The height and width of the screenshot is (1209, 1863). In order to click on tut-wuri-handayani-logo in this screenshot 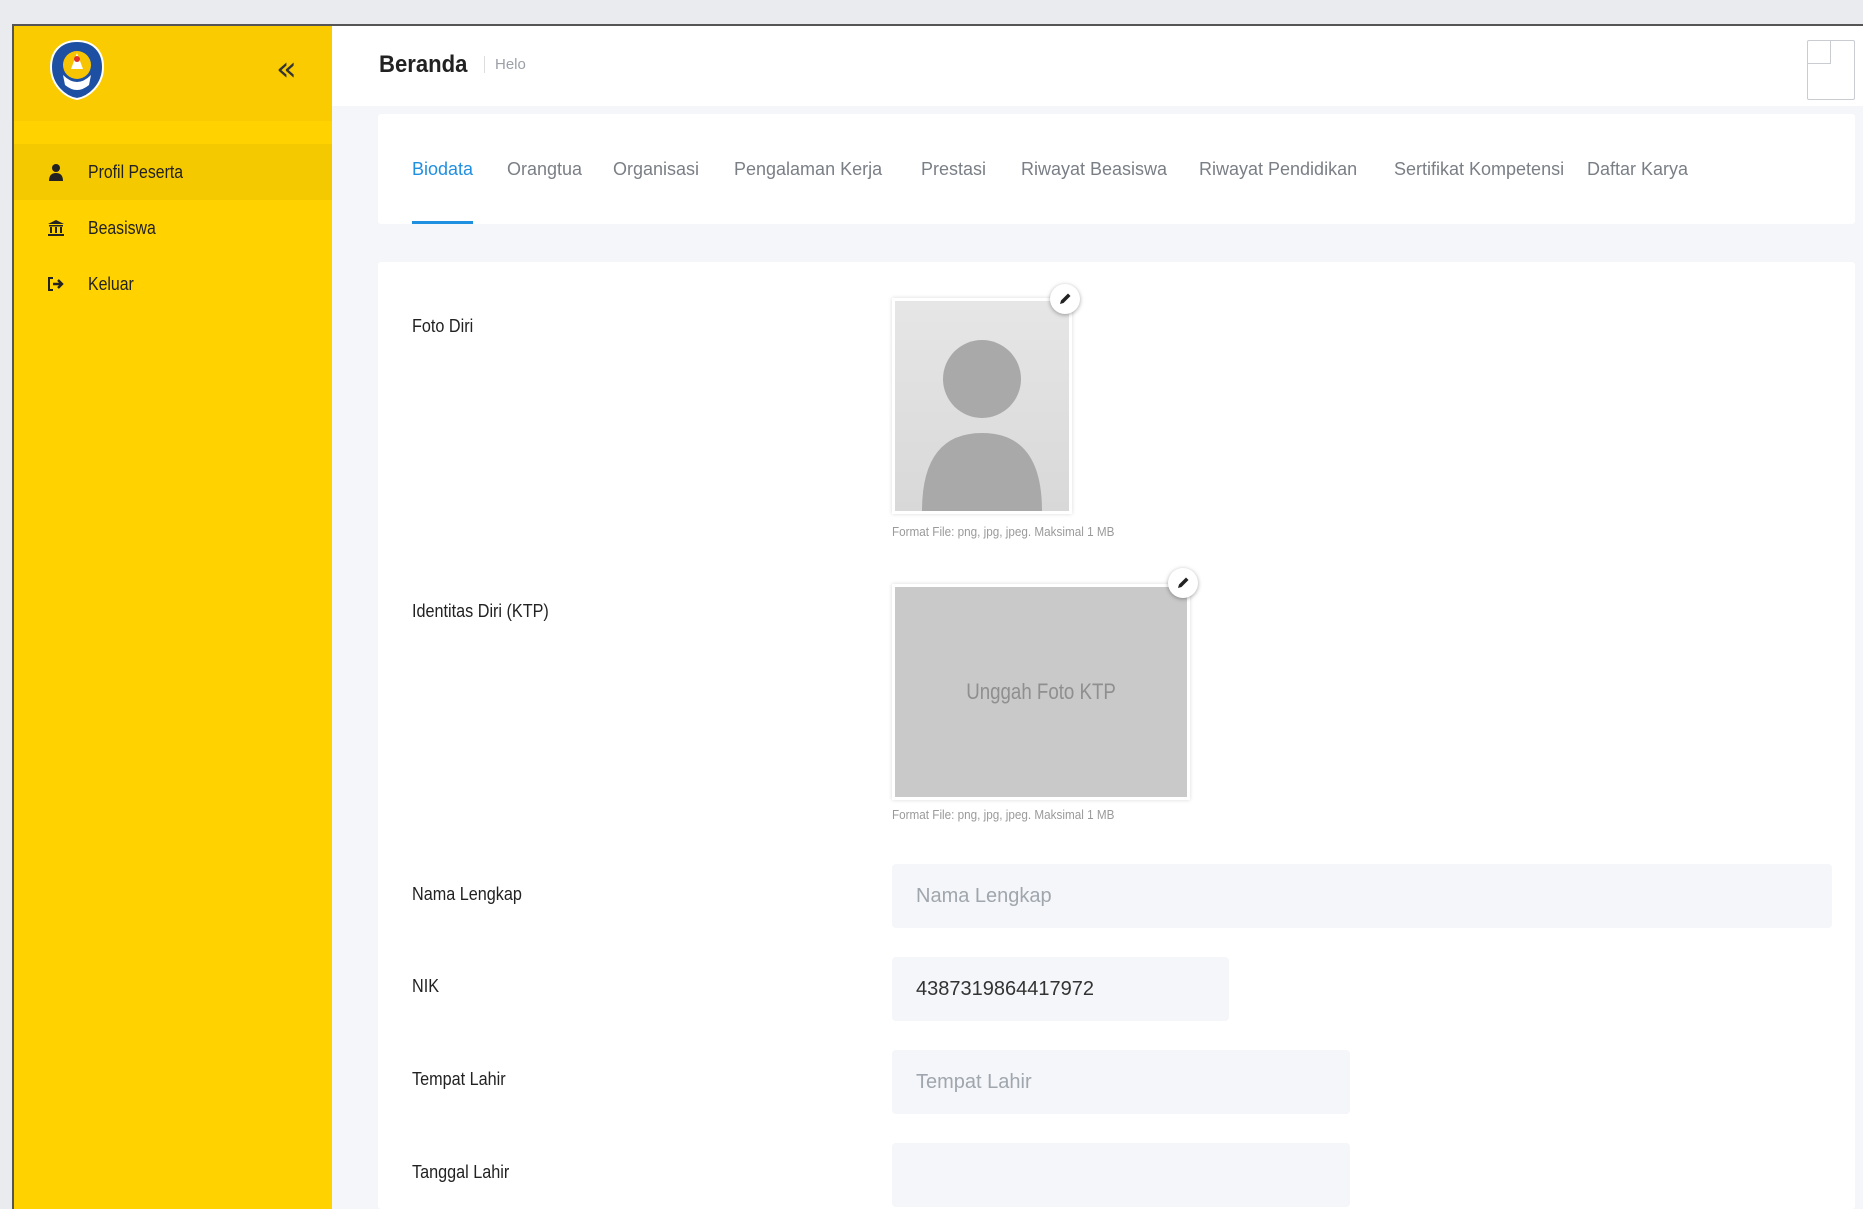, I will do `click(77, 70)`.